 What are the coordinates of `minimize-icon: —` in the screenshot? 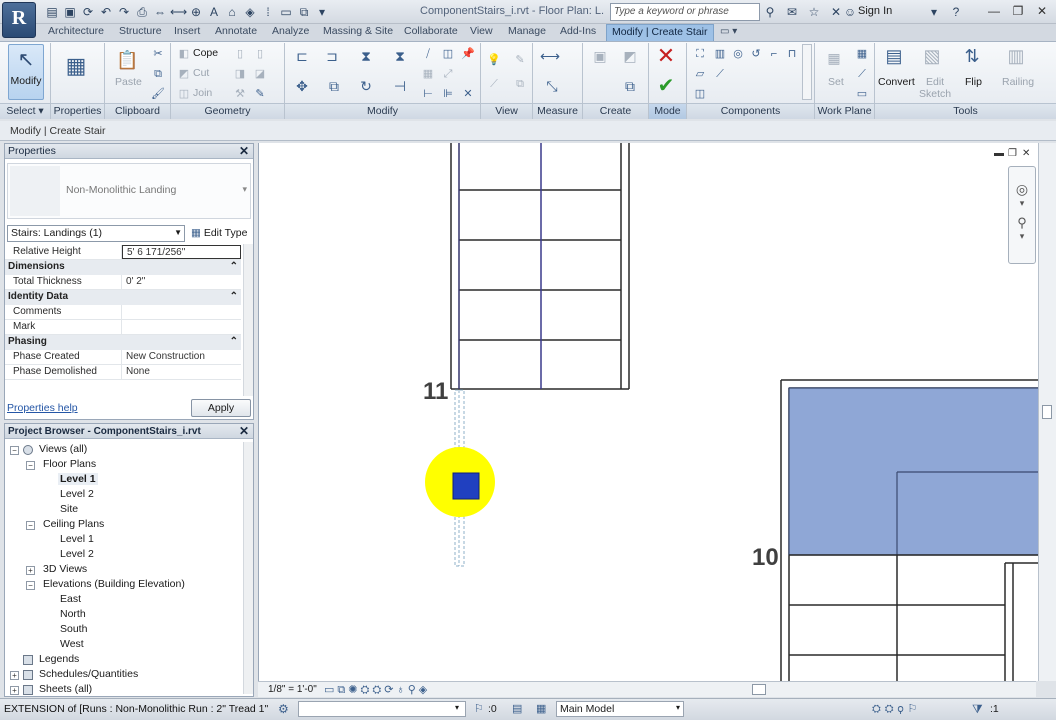 It's located at (994, 11).